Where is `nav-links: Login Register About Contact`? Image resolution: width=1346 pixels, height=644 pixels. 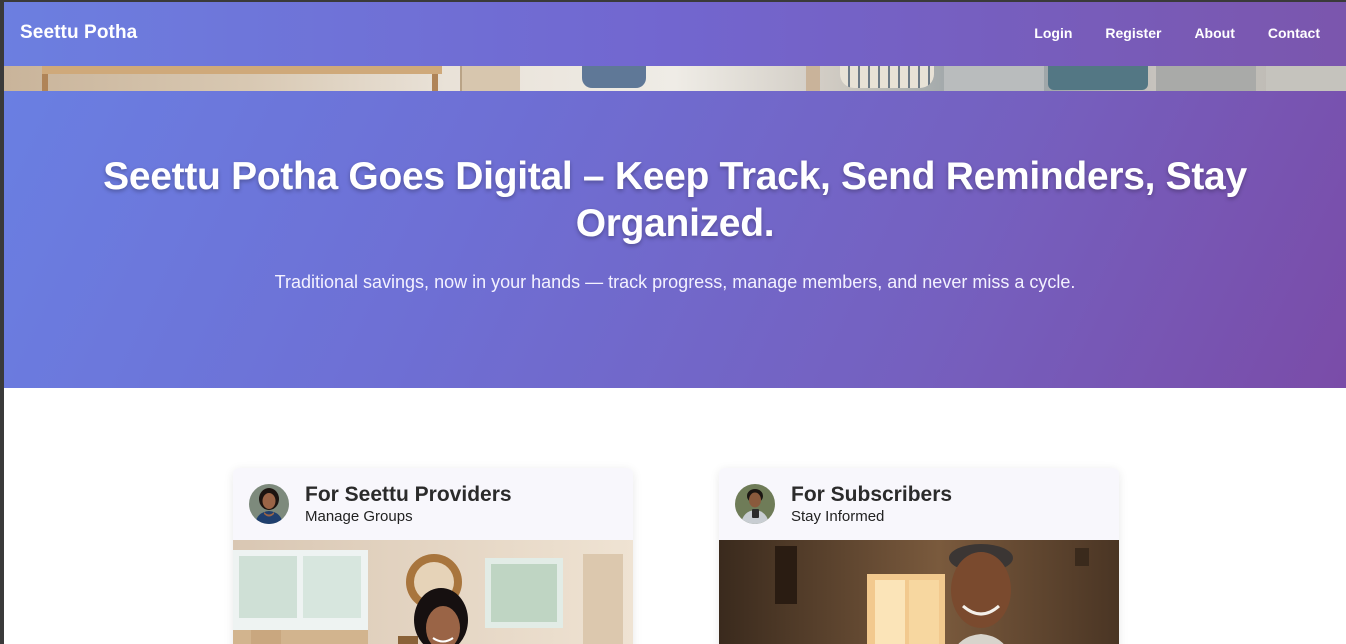
nav-links: Login Register About Contact is located at coordinates (1160, 33).